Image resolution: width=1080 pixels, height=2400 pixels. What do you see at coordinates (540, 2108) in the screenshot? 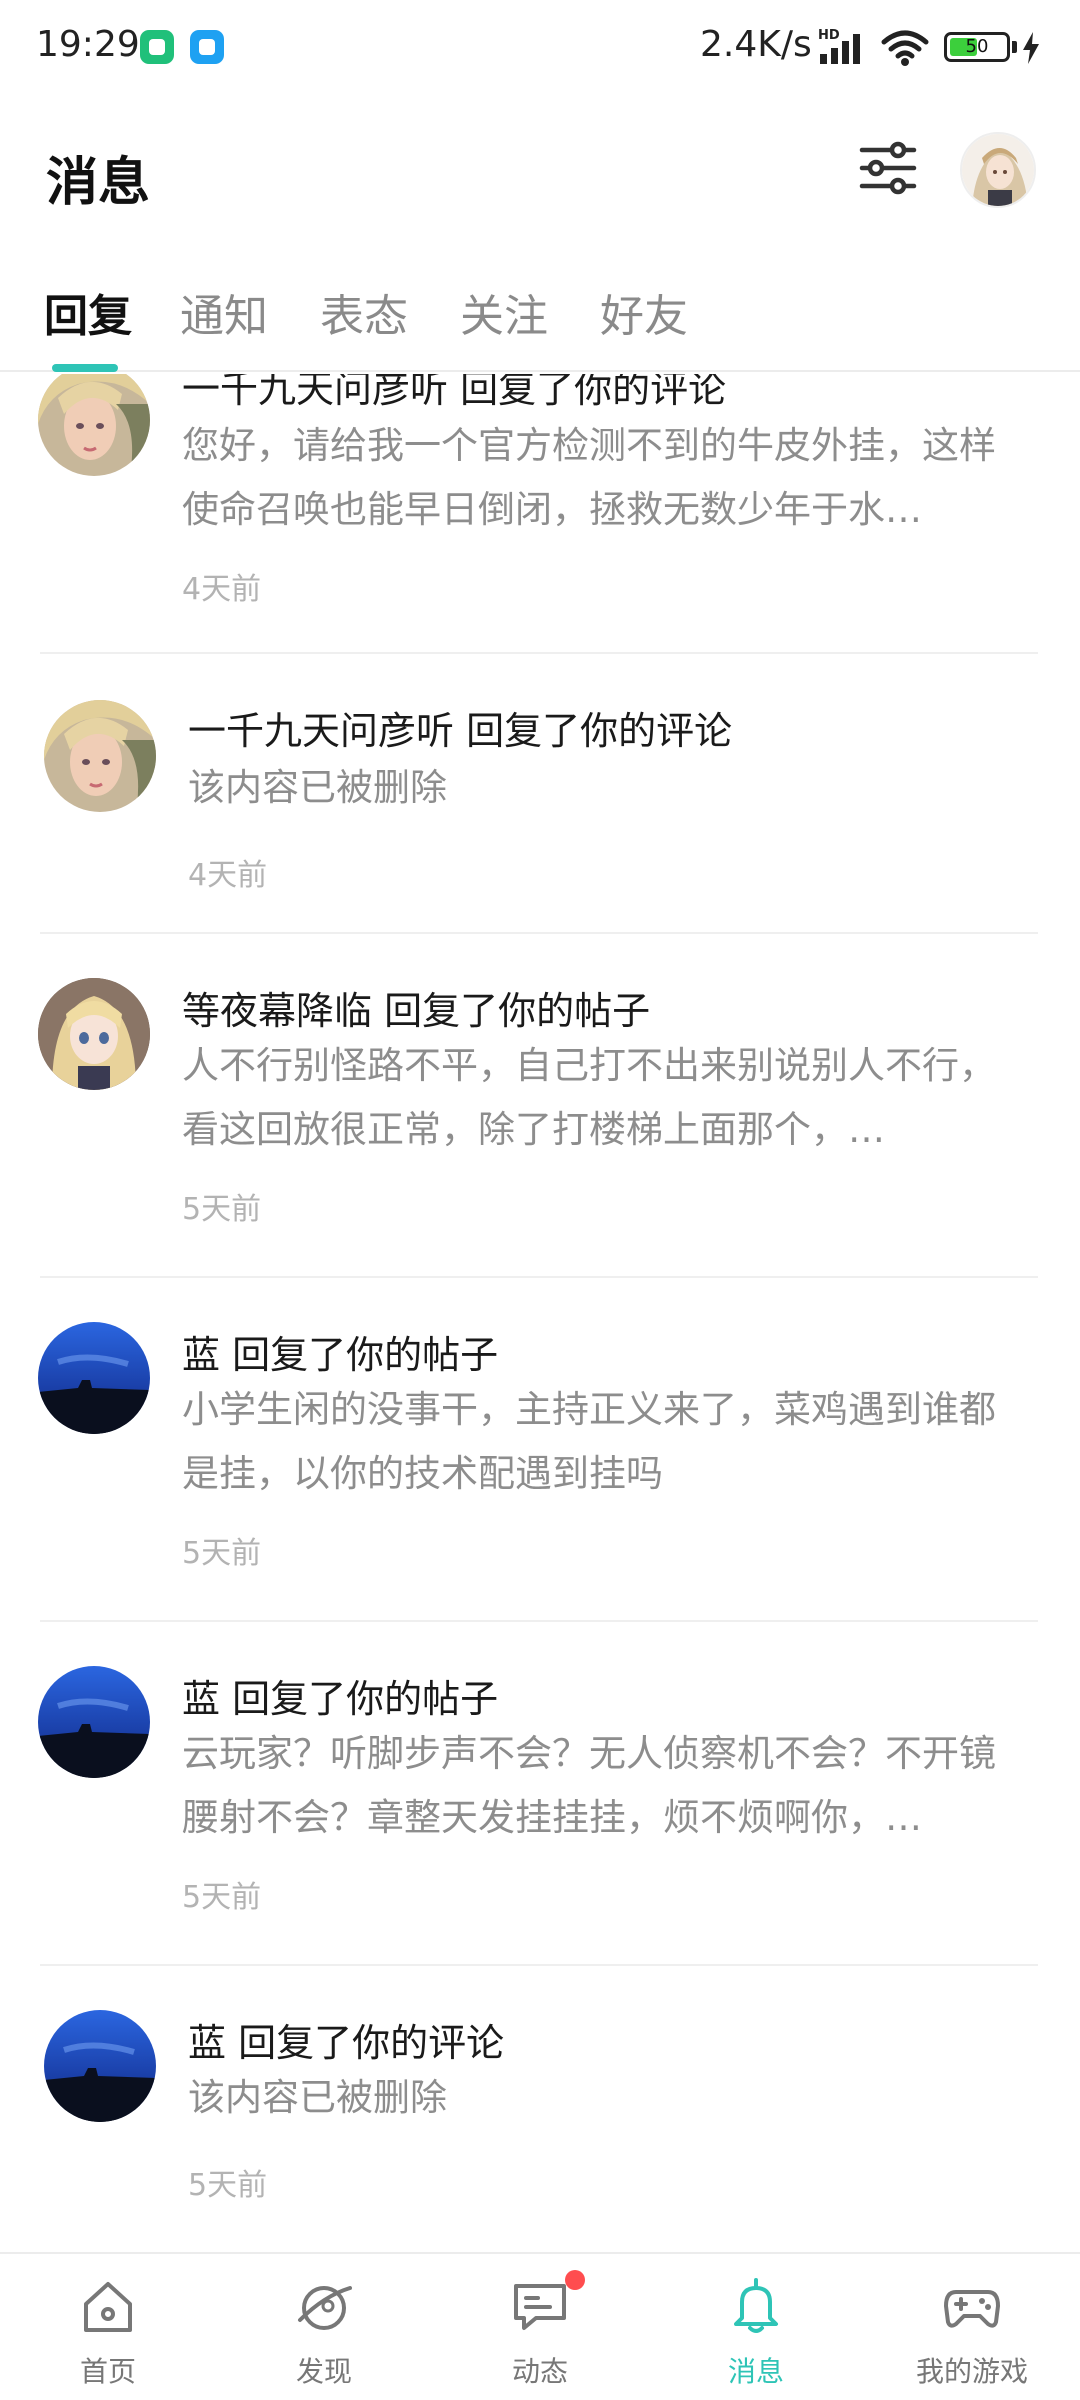
I see `list-item: 蓝 回复了你的评论 该内容已被删除 5天前` at bounding box center [540, 2108].